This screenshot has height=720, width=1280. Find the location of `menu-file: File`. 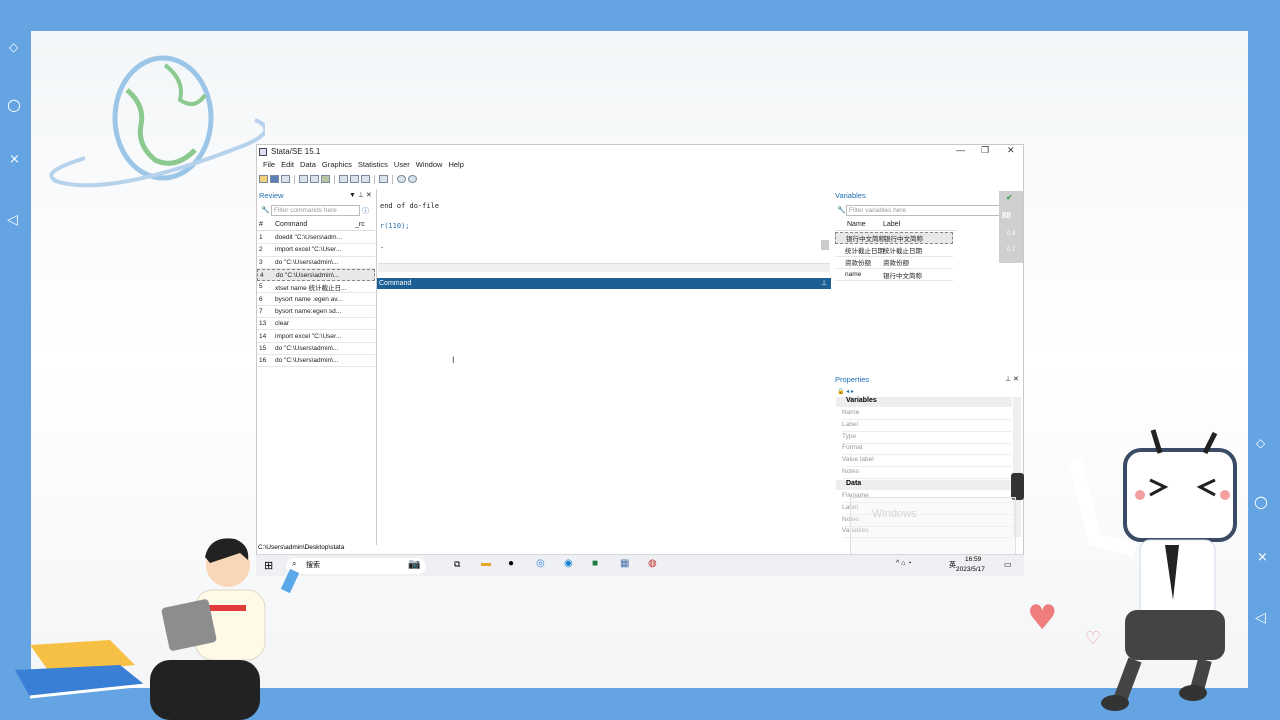

menu-file: File is located at coordinates (269, 165).